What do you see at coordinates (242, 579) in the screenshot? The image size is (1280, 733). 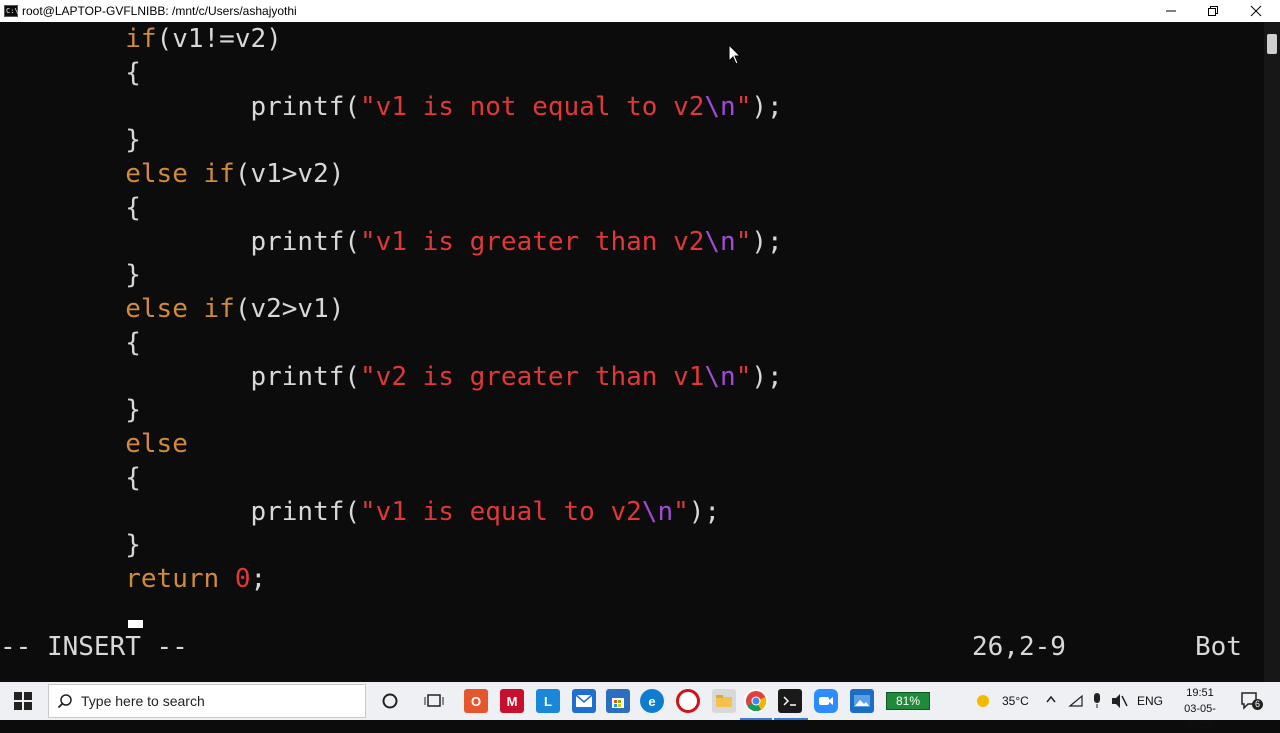 I see `code-token: 0` at bounding box center [242, 579].